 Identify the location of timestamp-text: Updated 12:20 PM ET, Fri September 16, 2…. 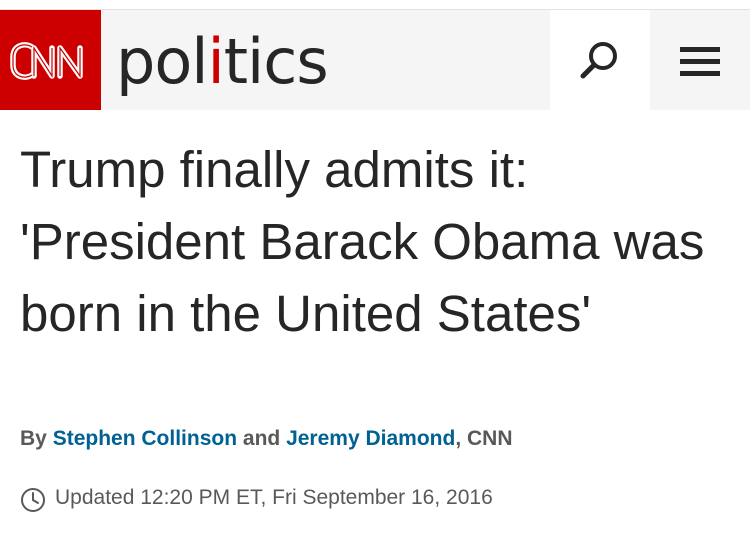
(274, 497).